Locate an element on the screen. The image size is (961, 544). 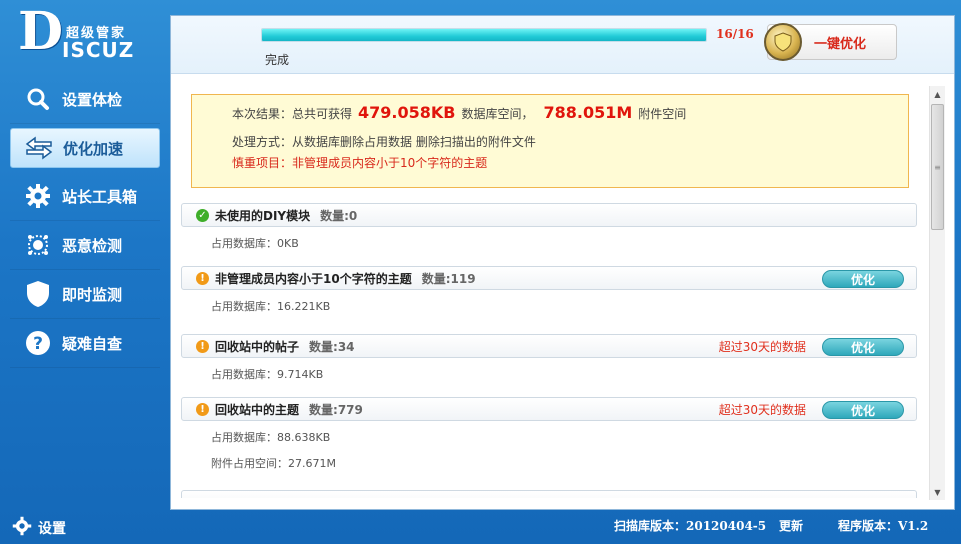
virus-icon is located at coordinates (38, 245).